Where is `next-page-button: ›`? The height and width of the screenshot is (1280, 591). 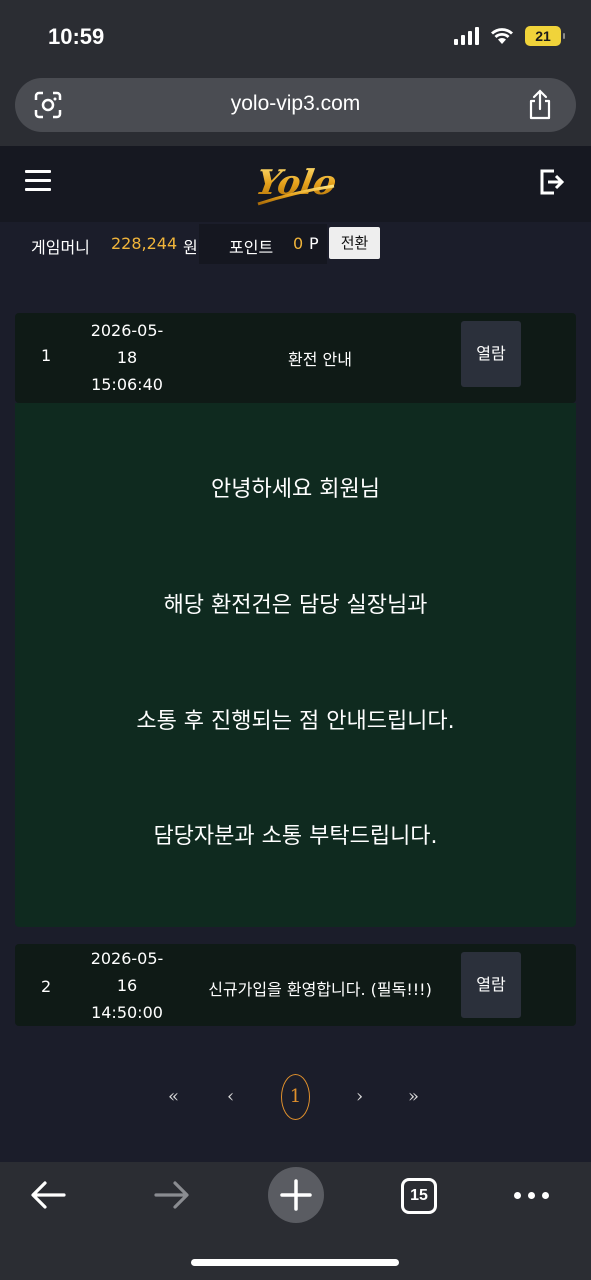 next-page-button: › is located at coordinates (359, 1096).